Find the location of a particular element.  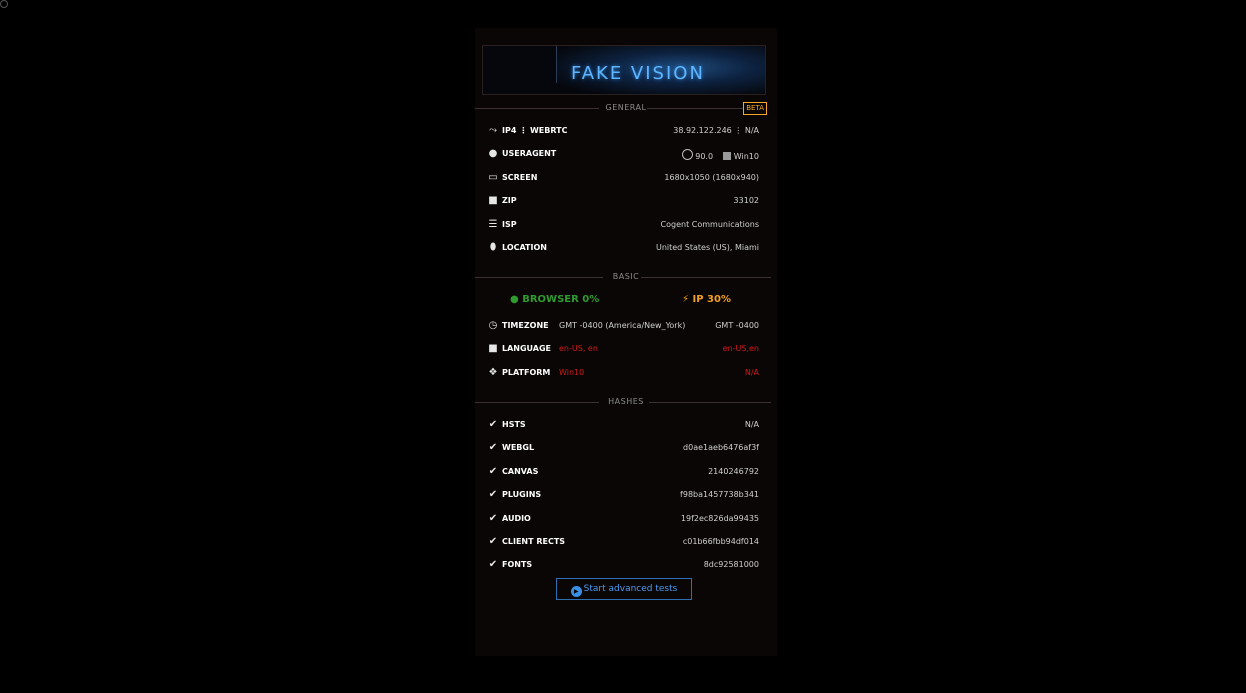

browser-value: GMT -0400 (America/New_York) is located at coordinates (622, 325).